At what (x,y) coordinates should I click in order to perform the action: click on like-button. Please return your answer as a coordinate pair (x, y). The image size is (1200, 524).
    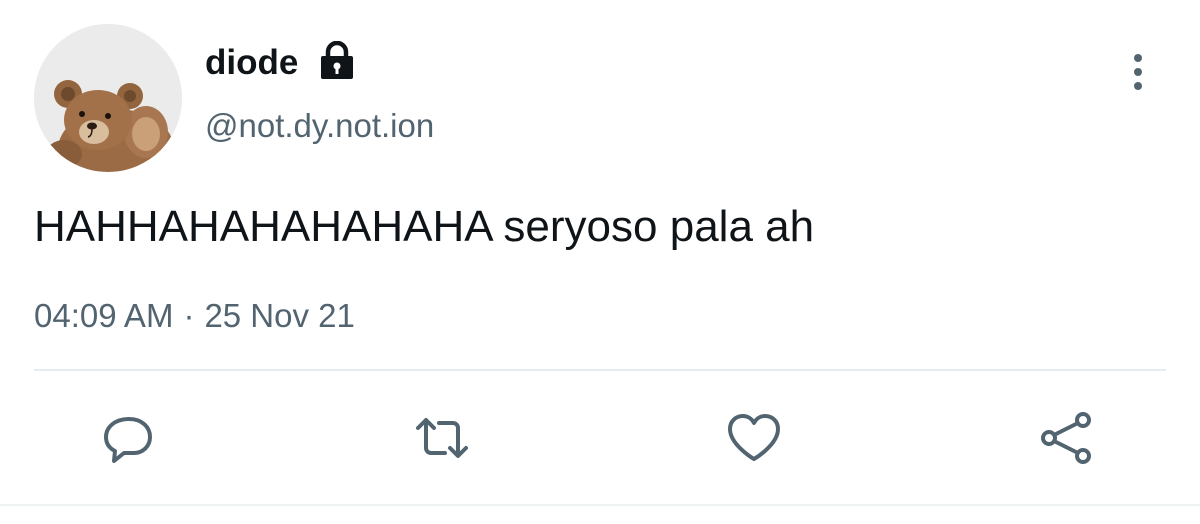
    Looking at the image, I should click on (754, 438).